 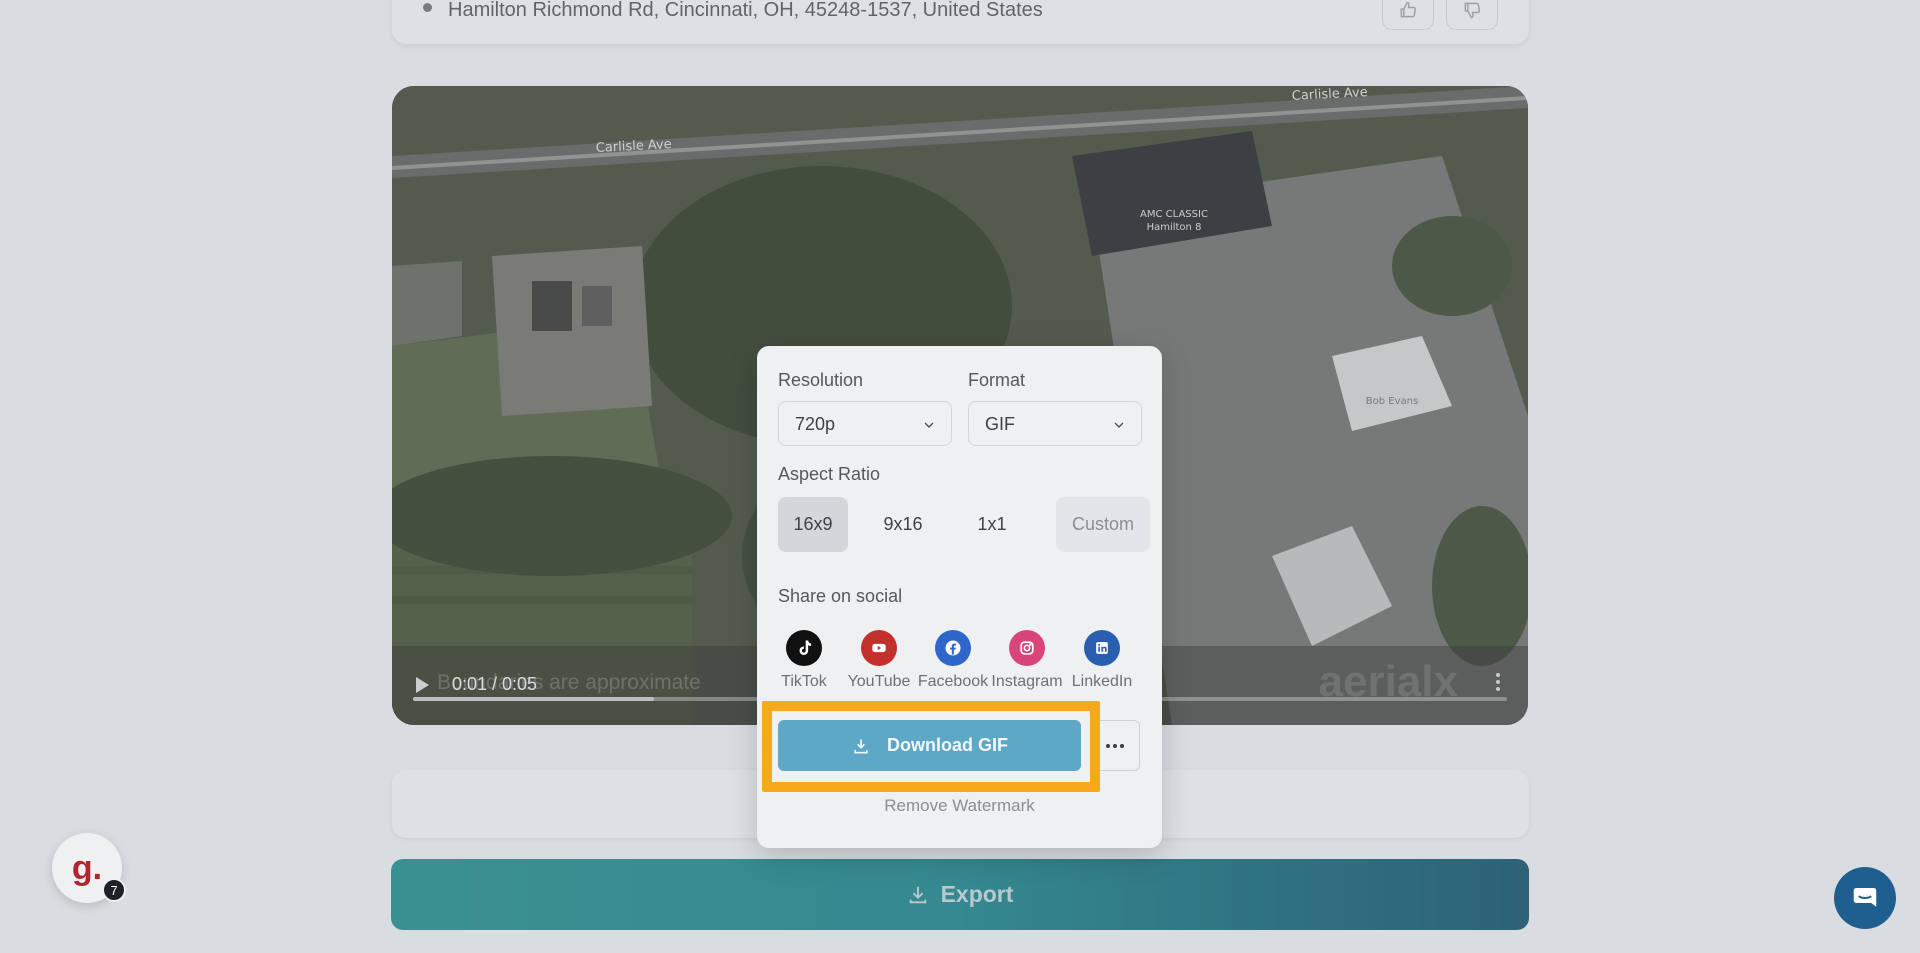 What do you see at coordinates (87, 867) in the screenshot?
I see `g-logo-letter: g.` at bounding box center [87, 867].